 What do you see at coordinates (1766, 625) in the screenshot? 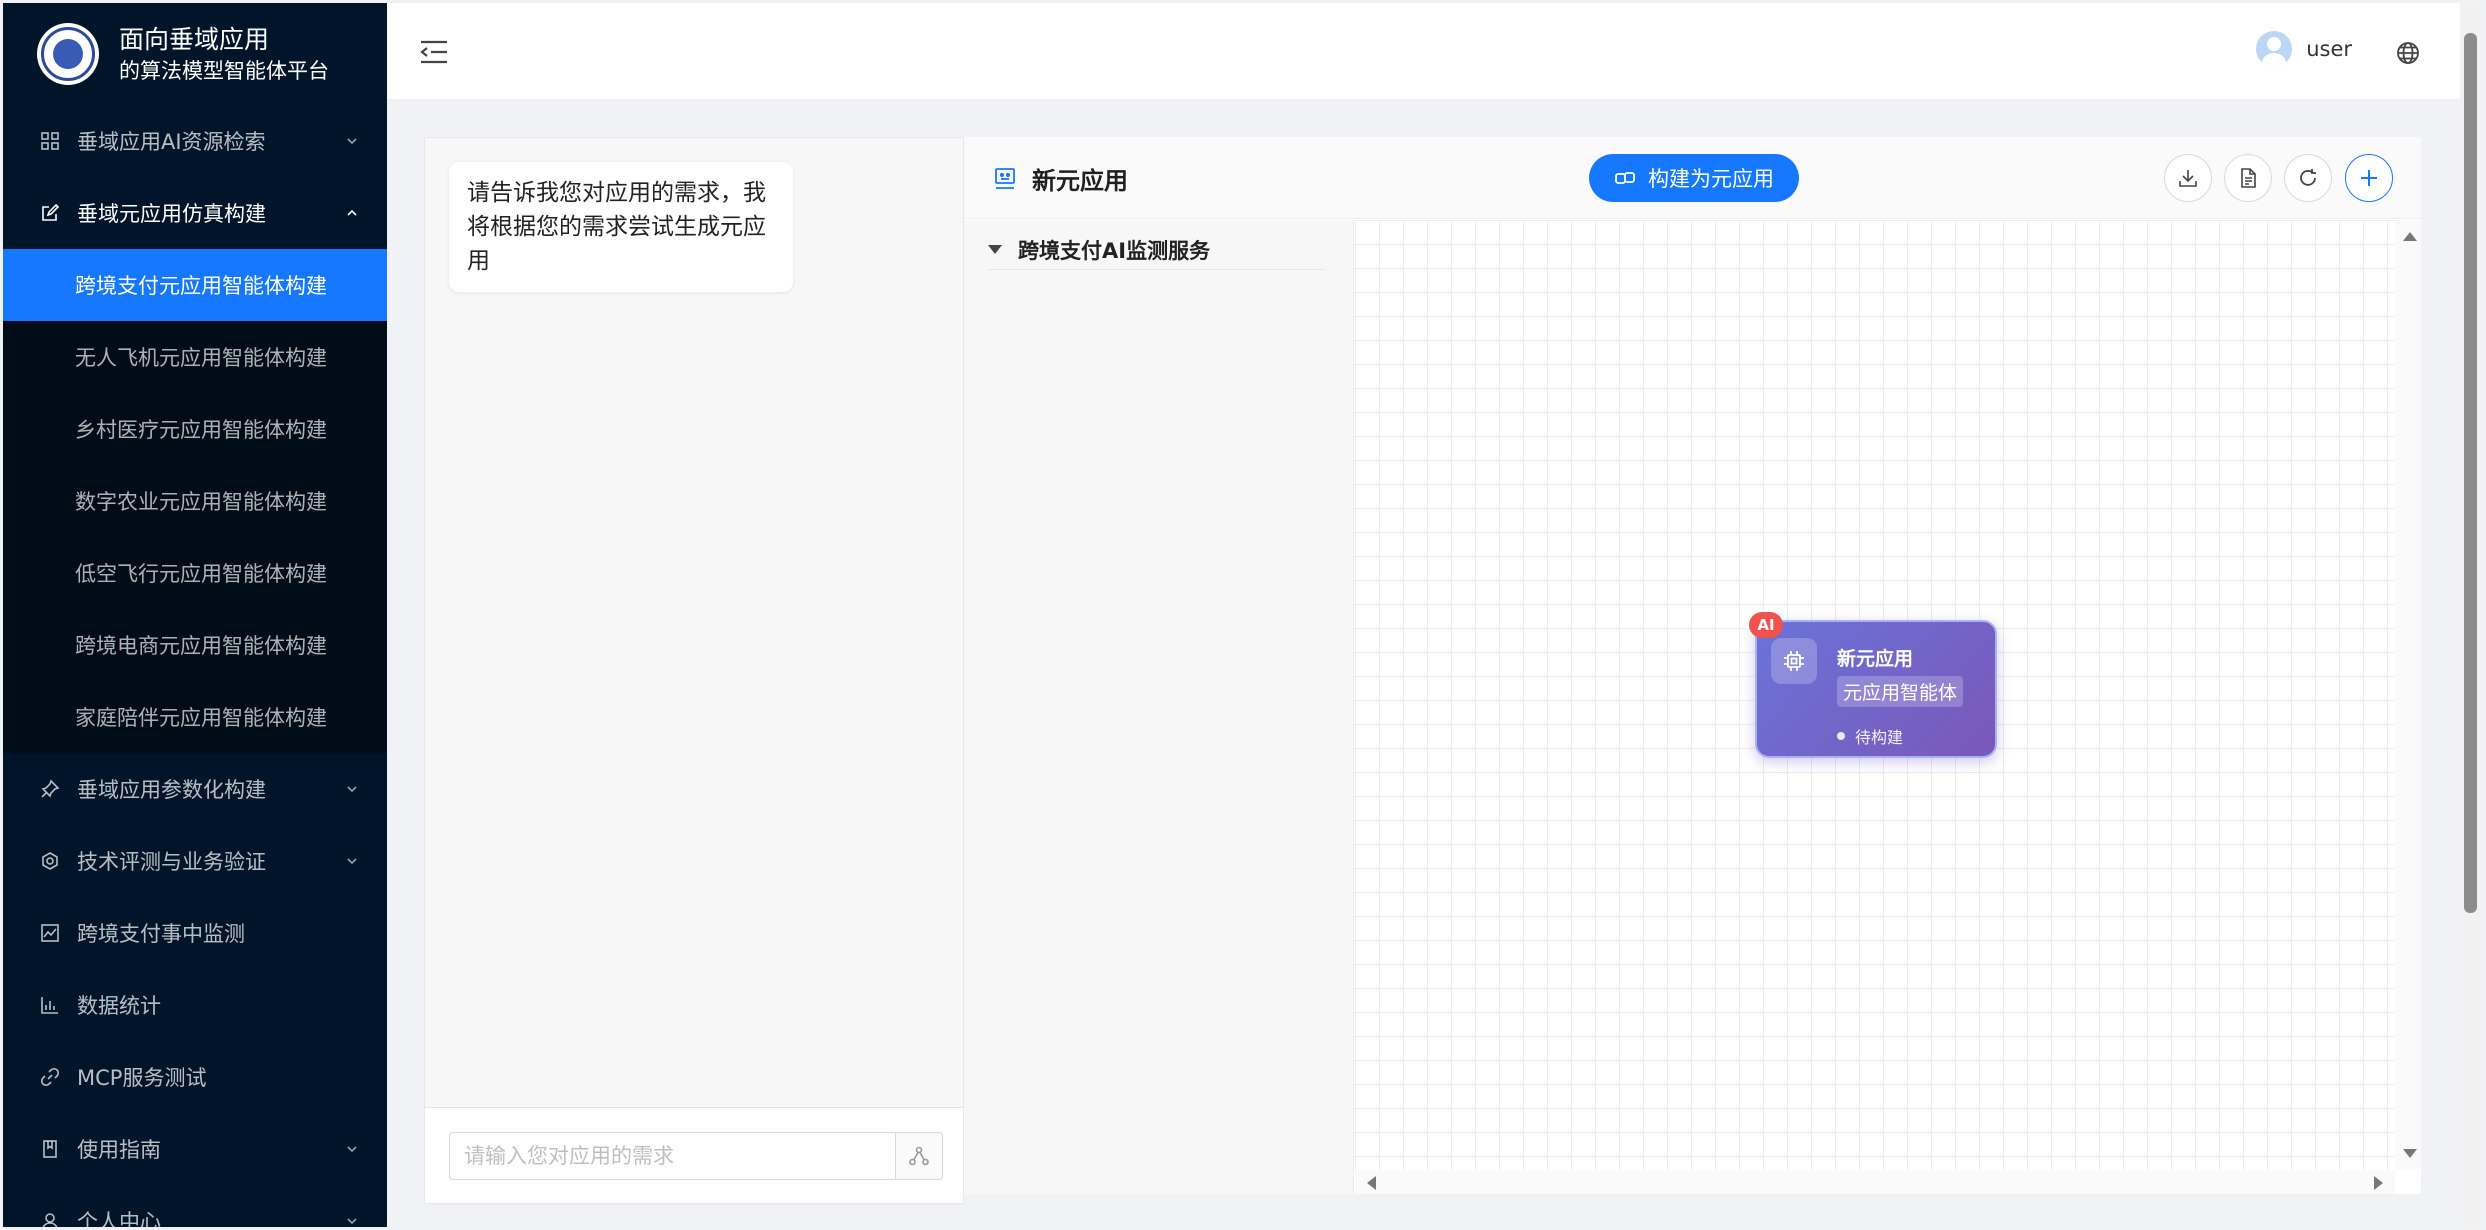
I see `ai-badge: AI` at bounding box center [1766, 625].